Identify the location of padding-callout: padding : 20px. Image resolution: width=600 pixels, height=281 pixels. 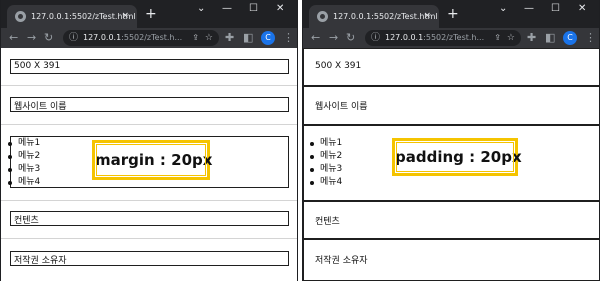
(457, 157).